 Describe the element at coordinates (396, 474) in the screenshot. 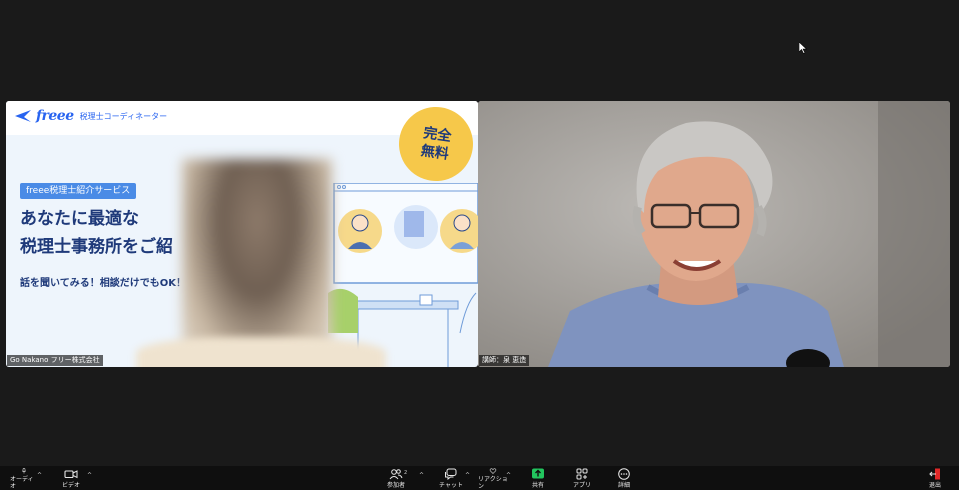

I see `participants-icon` at that location.